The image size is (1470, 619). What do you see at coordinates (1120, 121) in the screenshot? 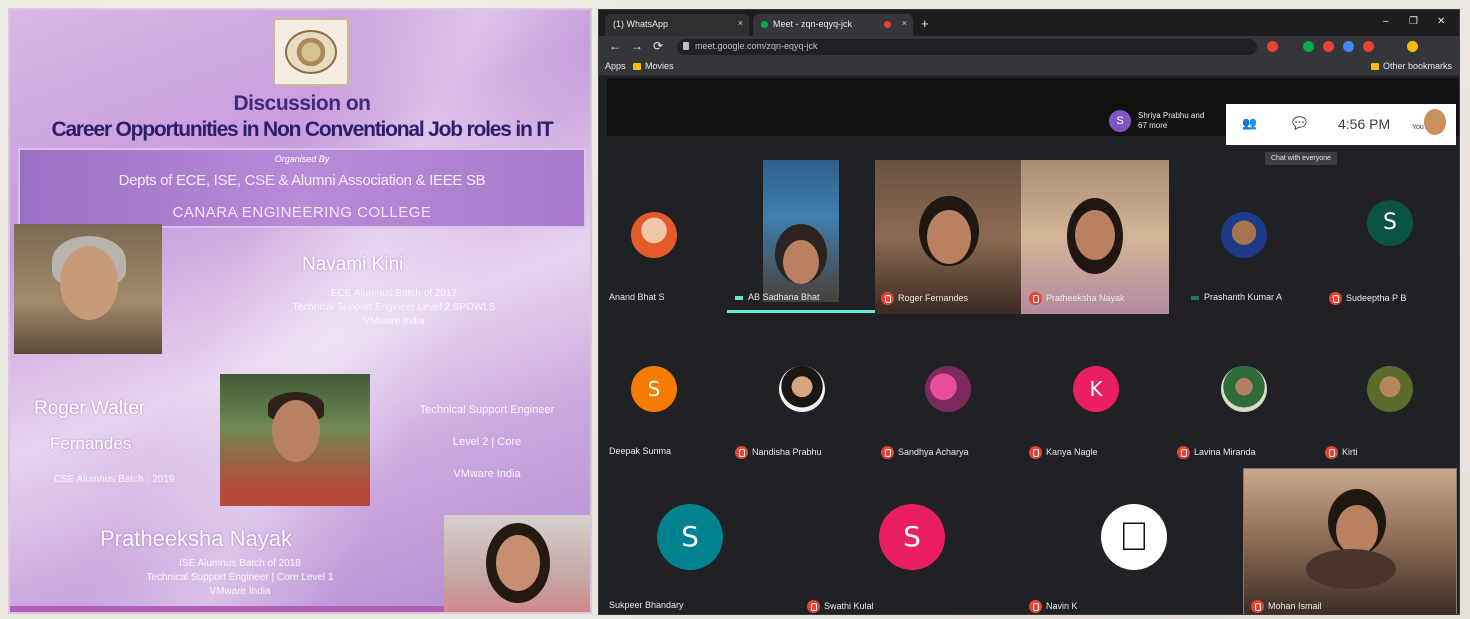
I see `presenter-avatar: S` at bounding box center [1120, 121].